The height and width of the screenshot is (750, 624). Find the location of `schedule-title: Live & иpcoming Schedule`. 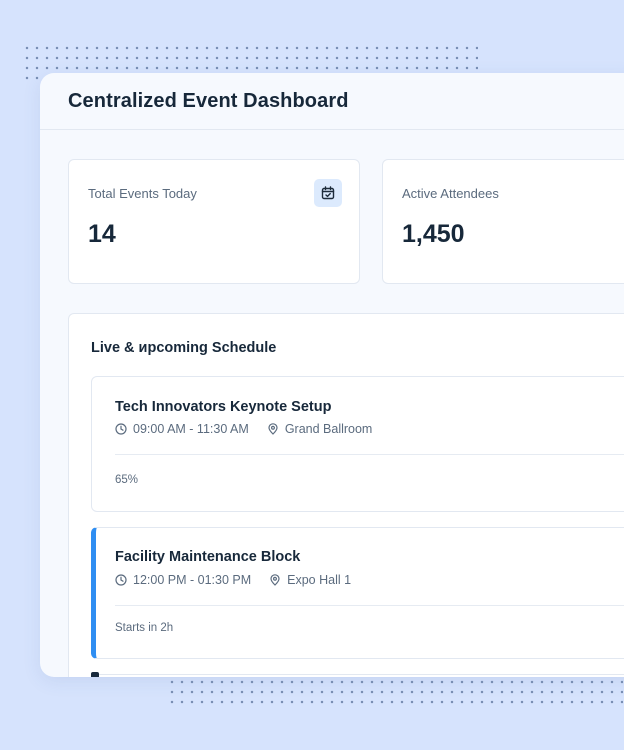

schedule-title: Live & иpcoming Schedule is located at coordinates (184, 348).